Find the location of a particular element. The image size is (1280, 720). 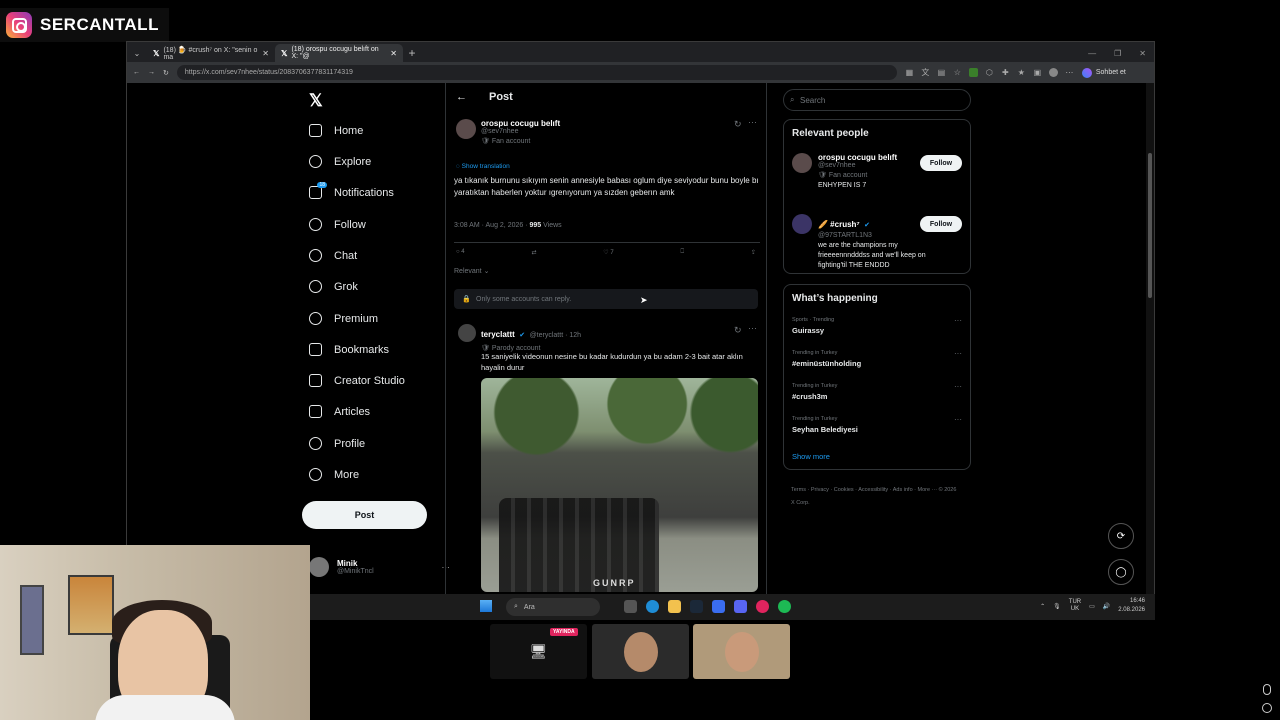

browser-menu-icon: ⋯ is located at coordinates (1069, 72).